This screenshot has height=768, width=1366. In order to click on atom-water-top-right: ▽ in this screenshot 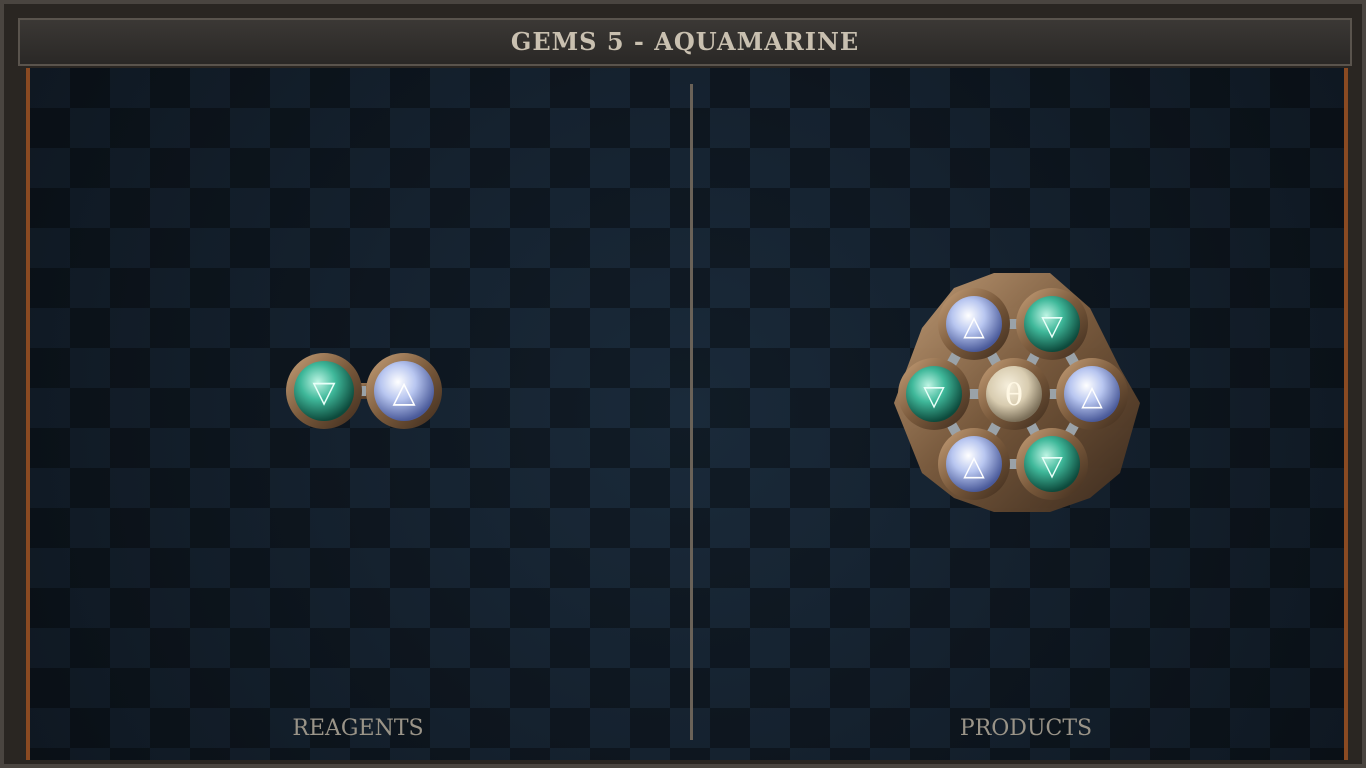, I will do `click(1052, 324)`.